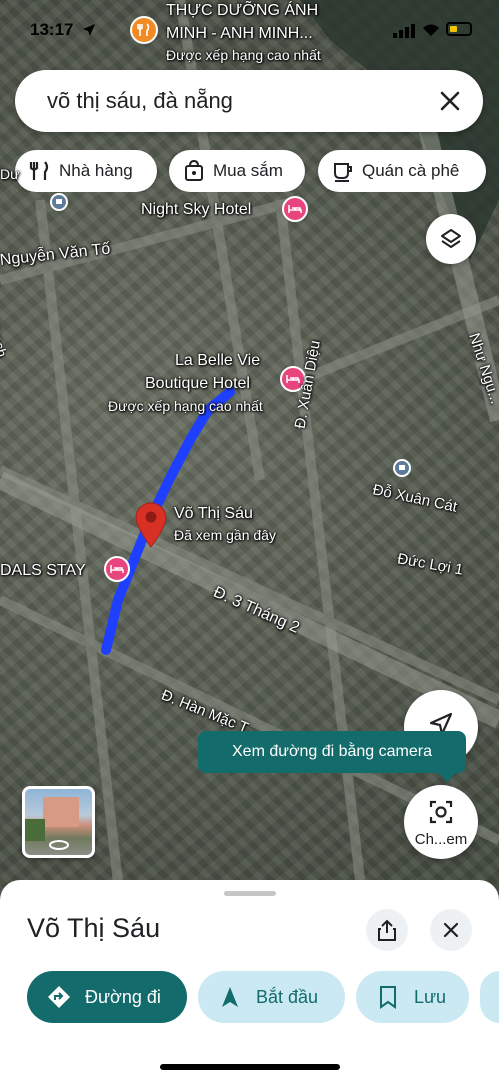  I want to click on chip-cafe: Quán cà phê, so click(402, 171).